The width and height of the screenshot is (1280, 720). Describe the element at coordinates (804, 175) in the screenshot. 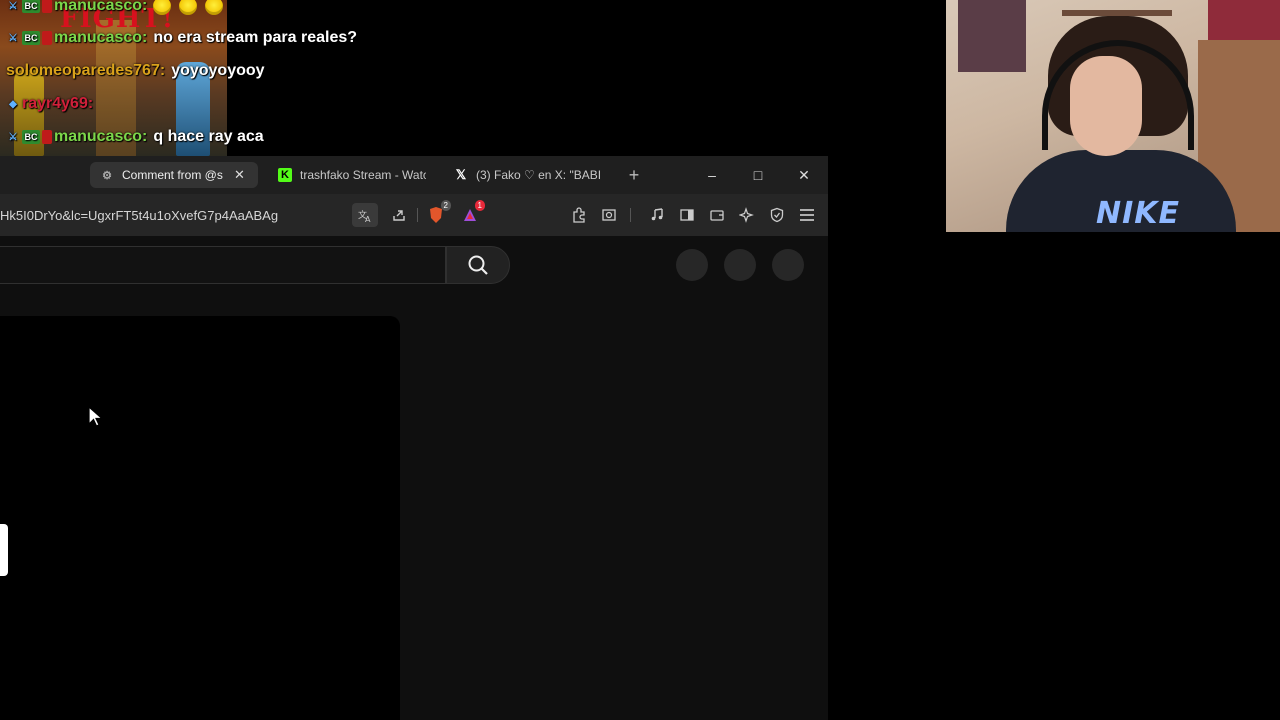

I see `close-window-button: ✕` at that location.